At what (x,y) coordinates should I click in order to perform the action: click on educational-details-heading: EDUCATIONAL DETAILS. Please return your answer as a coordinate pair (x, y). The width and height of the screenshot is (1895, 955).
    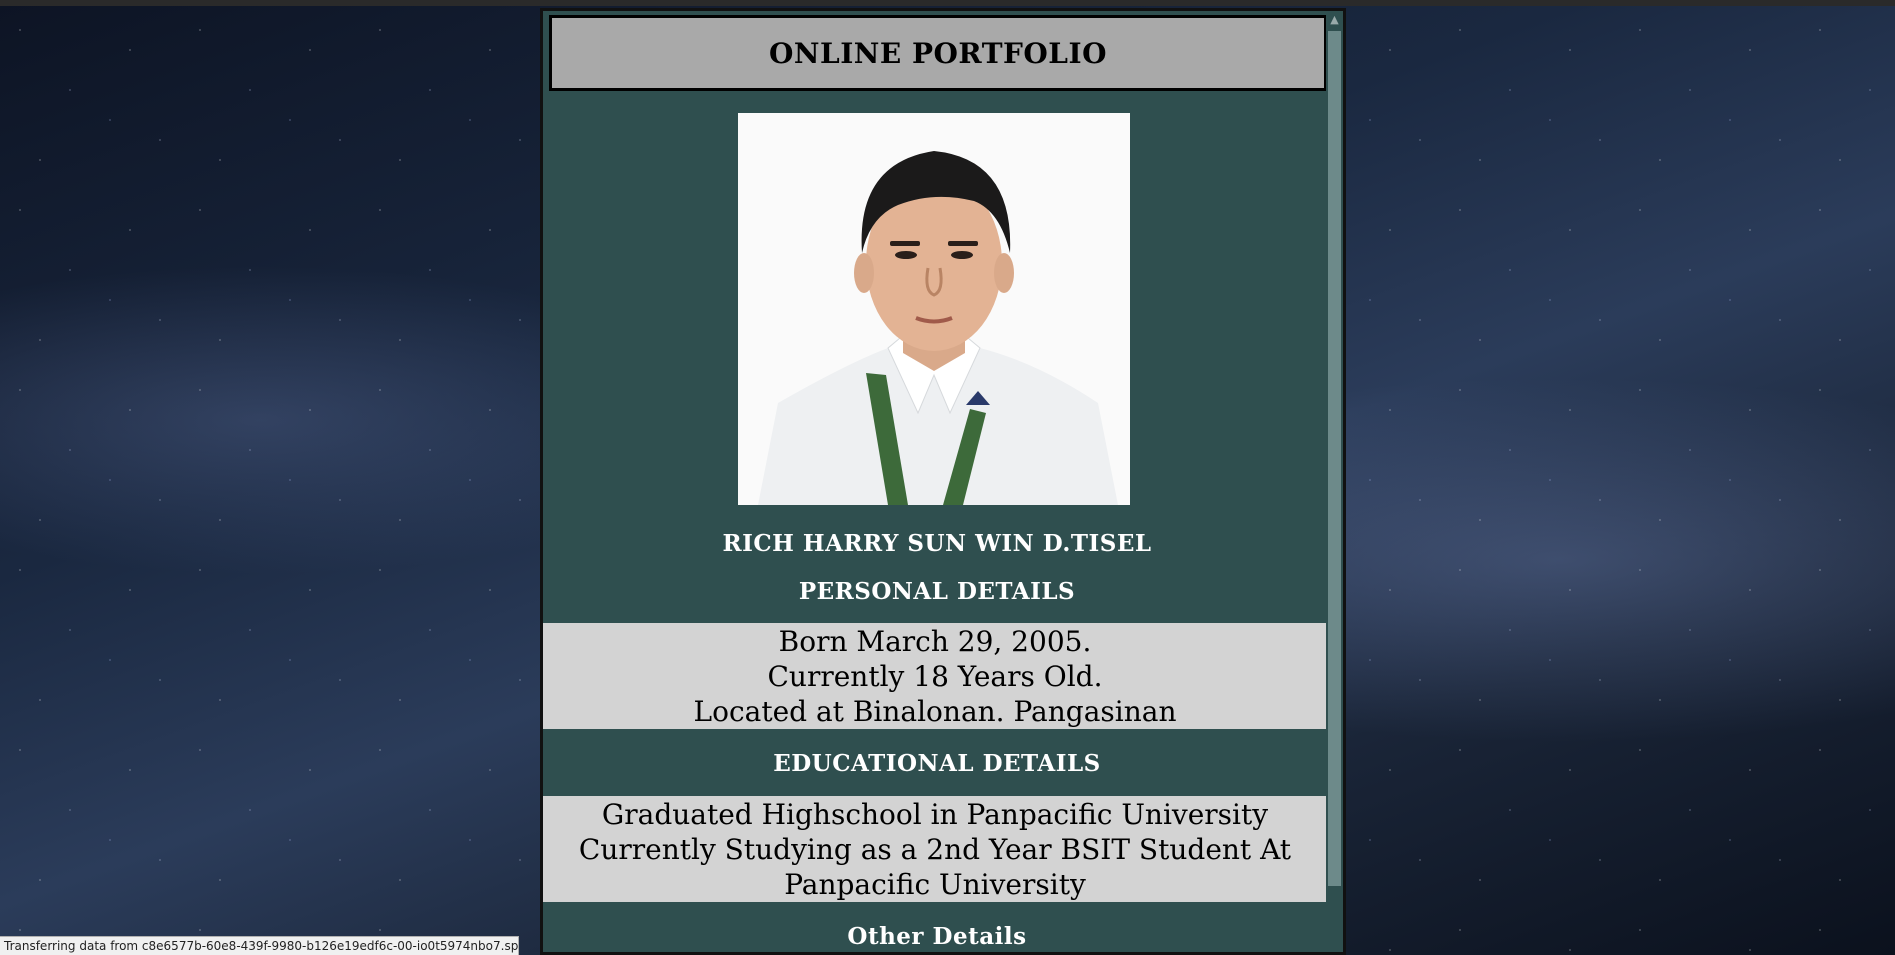
    Looking at the image, I should click on (937, 763).